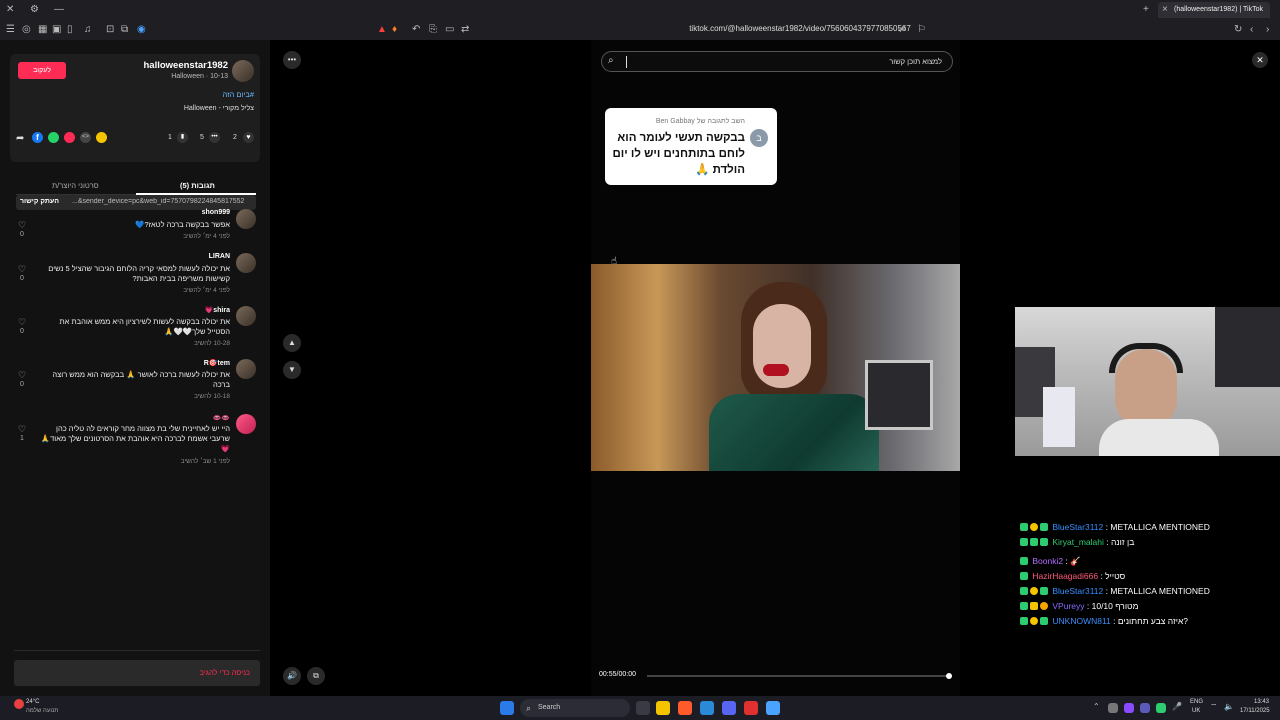 The width and height of the screenshot is (1280, 720). I want to click on language-indicator: ENG, so click(1196, 702).